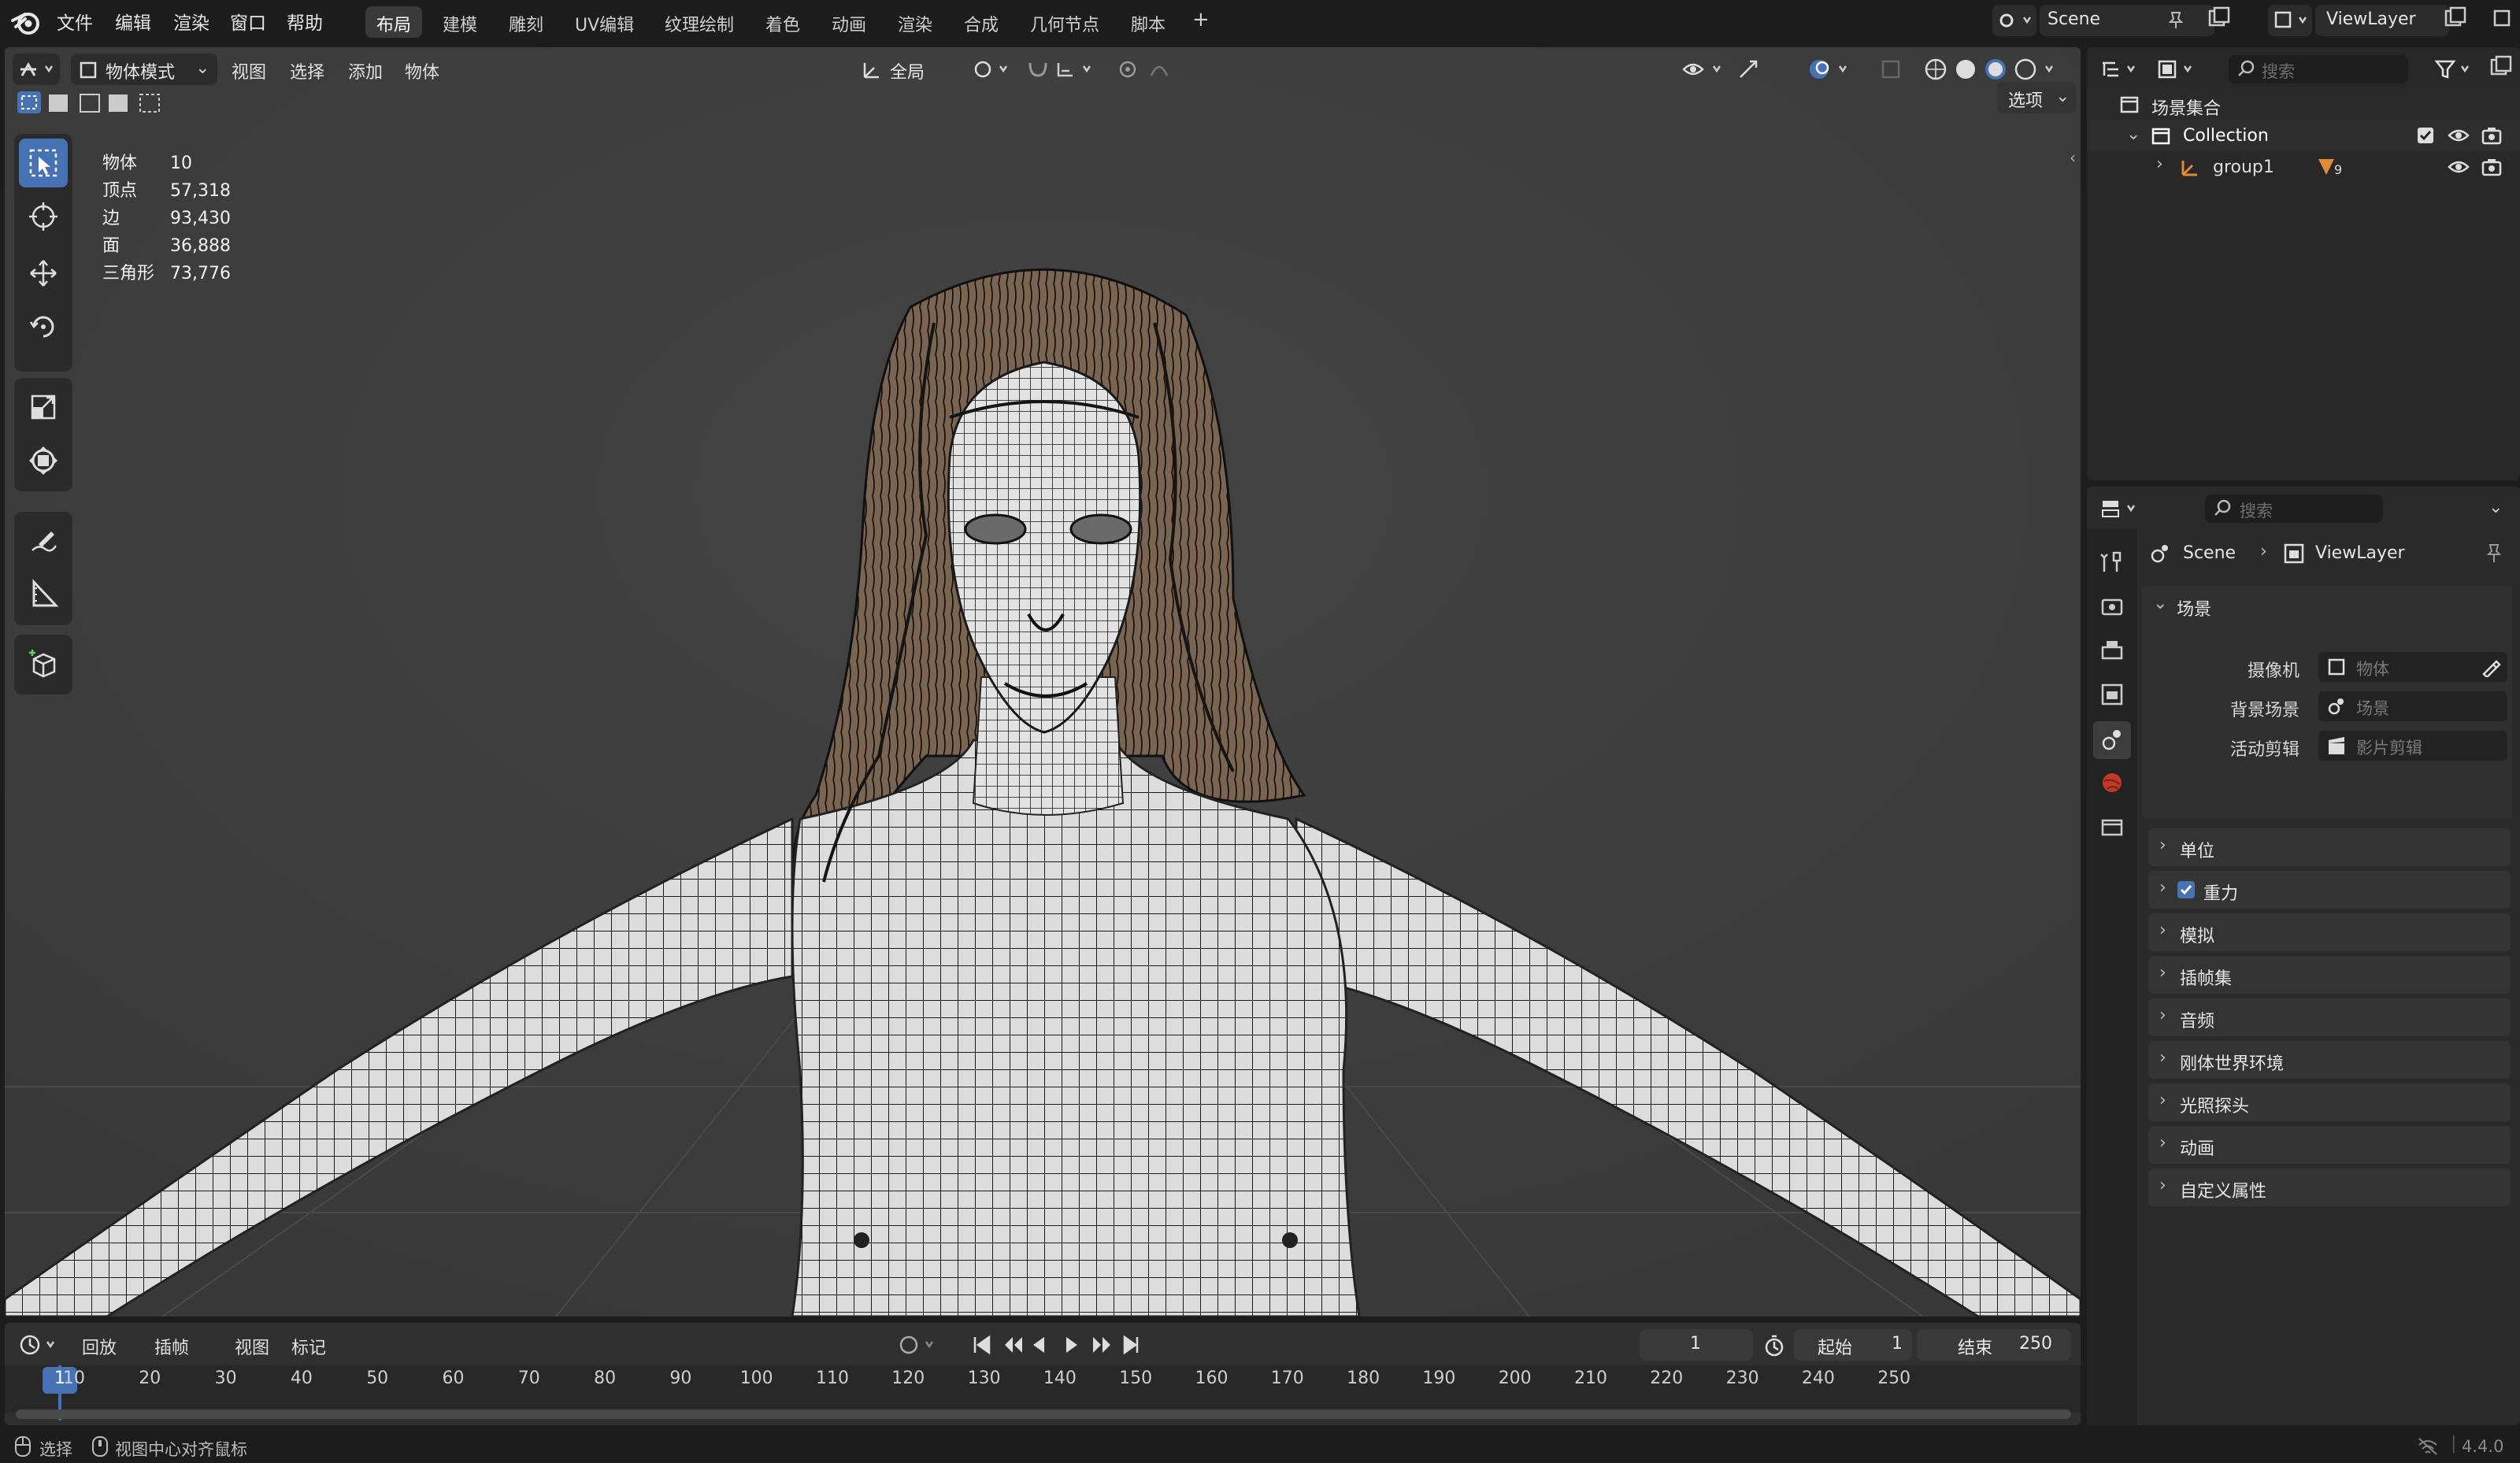 The width and height of the screenshot is (2520, 1463). I want to click on camera-field: 物体, so click(2412, 667).